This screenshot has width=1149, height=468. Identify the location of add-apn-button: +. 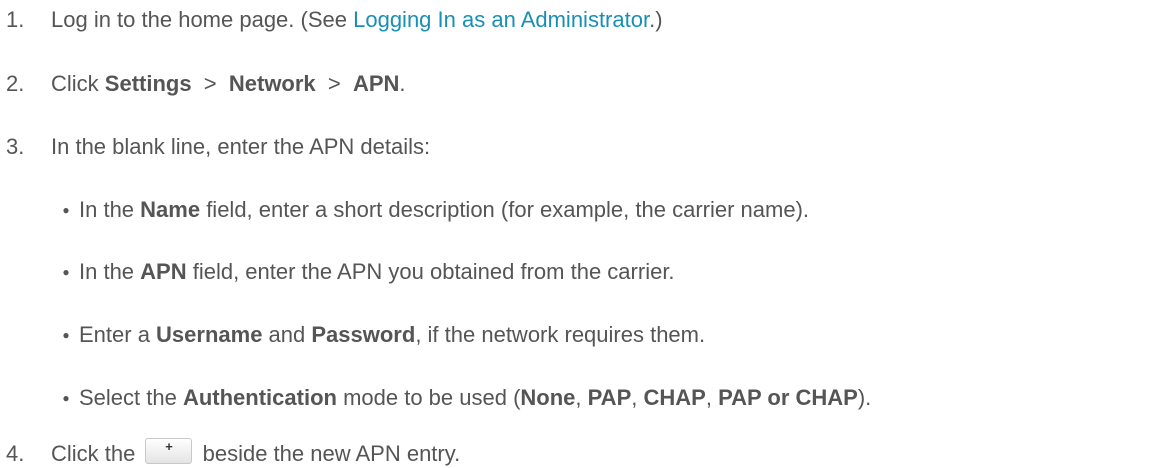
(169, 451).